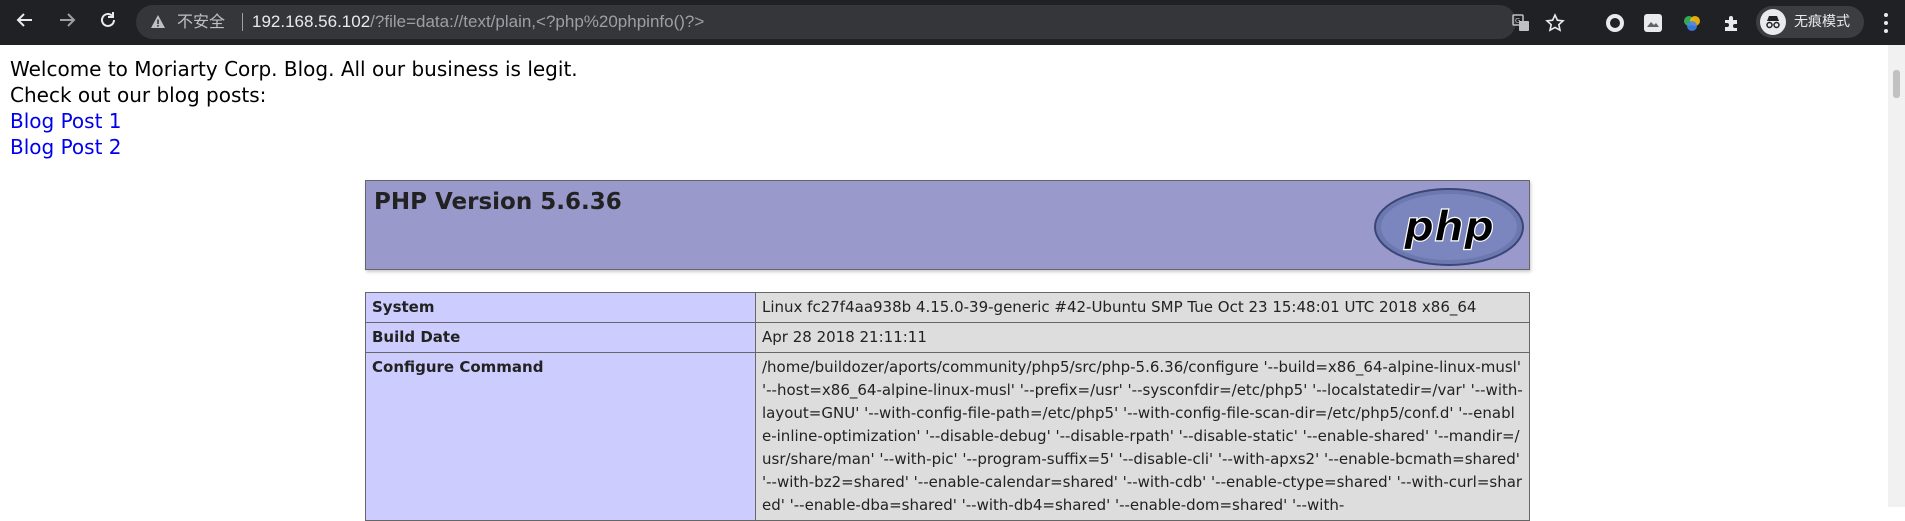 This screenshot has height=521, width=1905. I want to click on php-version-title: PHP Version 5.6.36, so click(498, 202).